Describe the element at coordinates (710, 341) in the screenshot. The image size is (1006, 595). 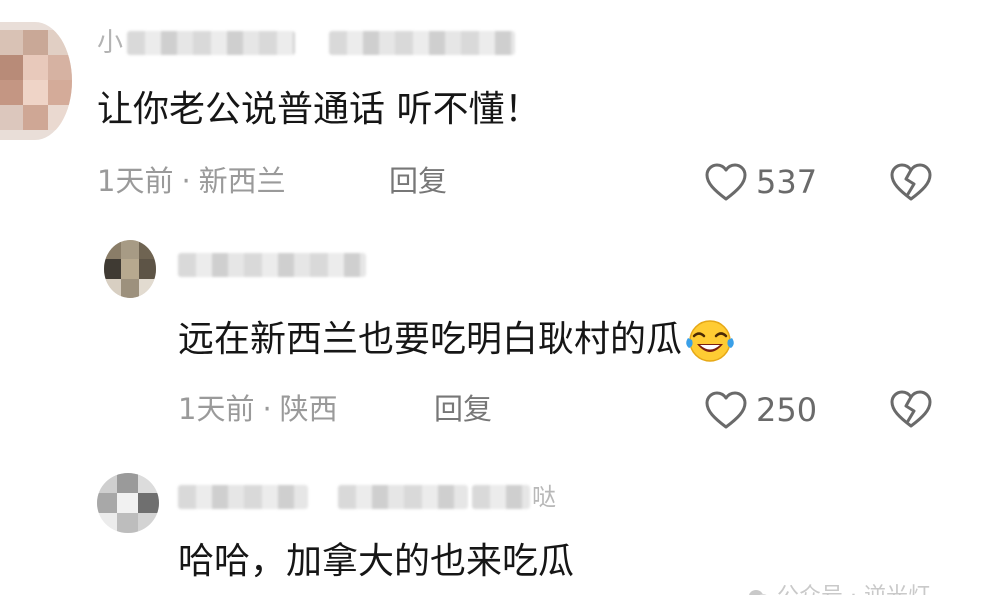
I see `crying-laughing-emoji` at that location.